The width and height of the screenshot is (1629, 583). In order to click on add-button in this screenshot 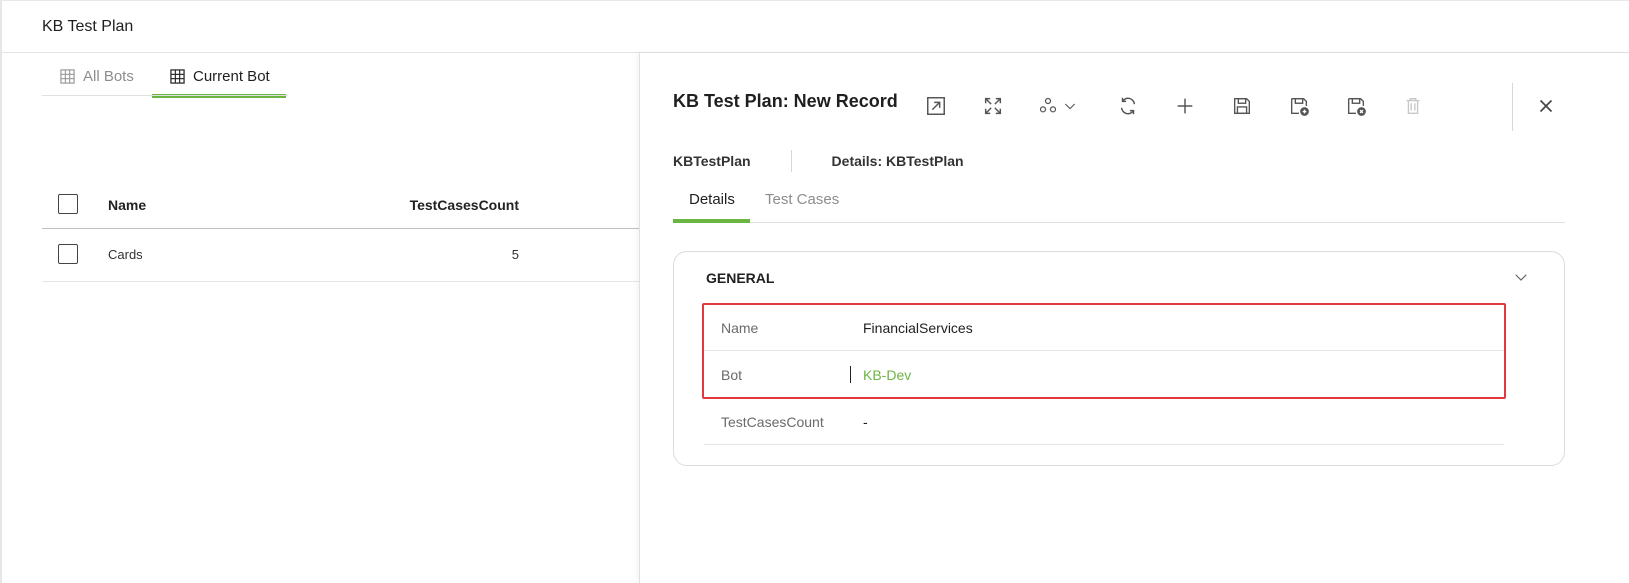, I will do `click(1185, 106)`.